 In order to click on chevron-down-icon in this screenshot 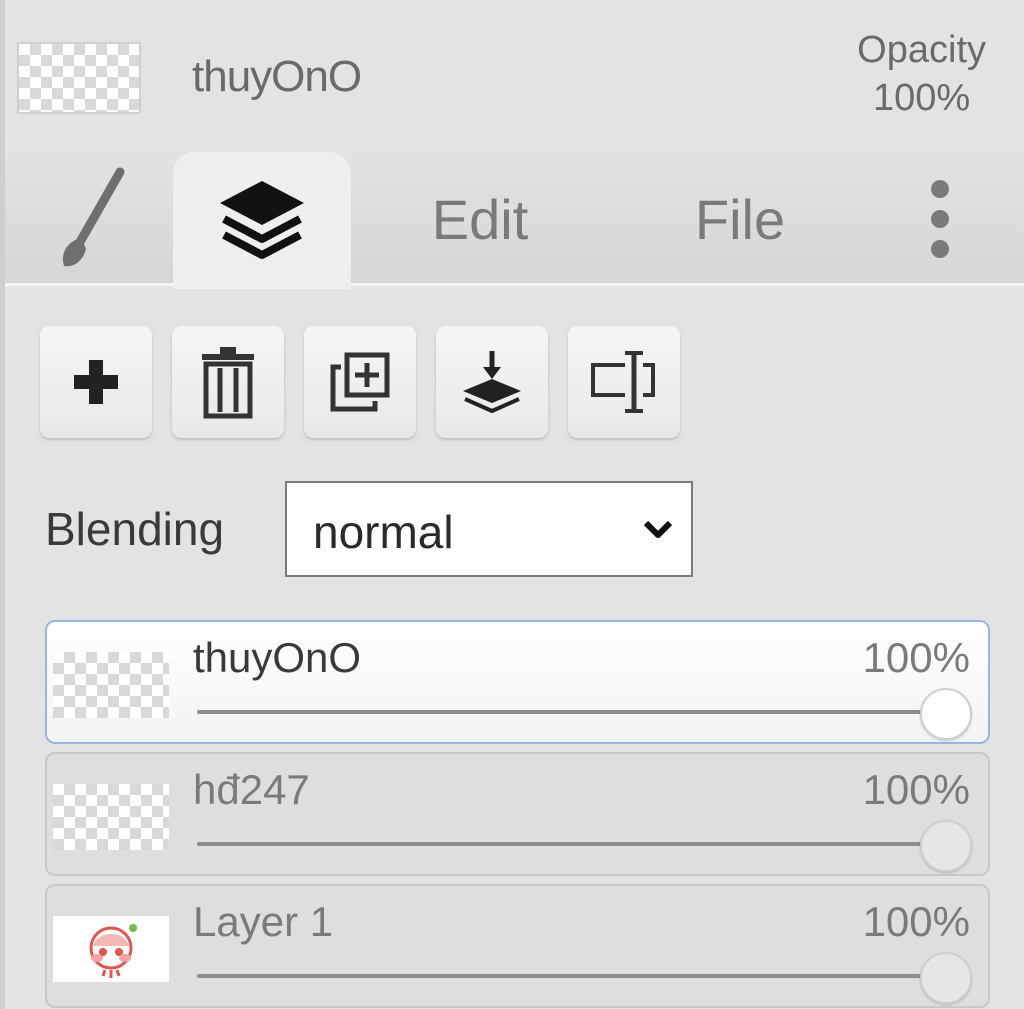, I will do `click(658, 529)`.